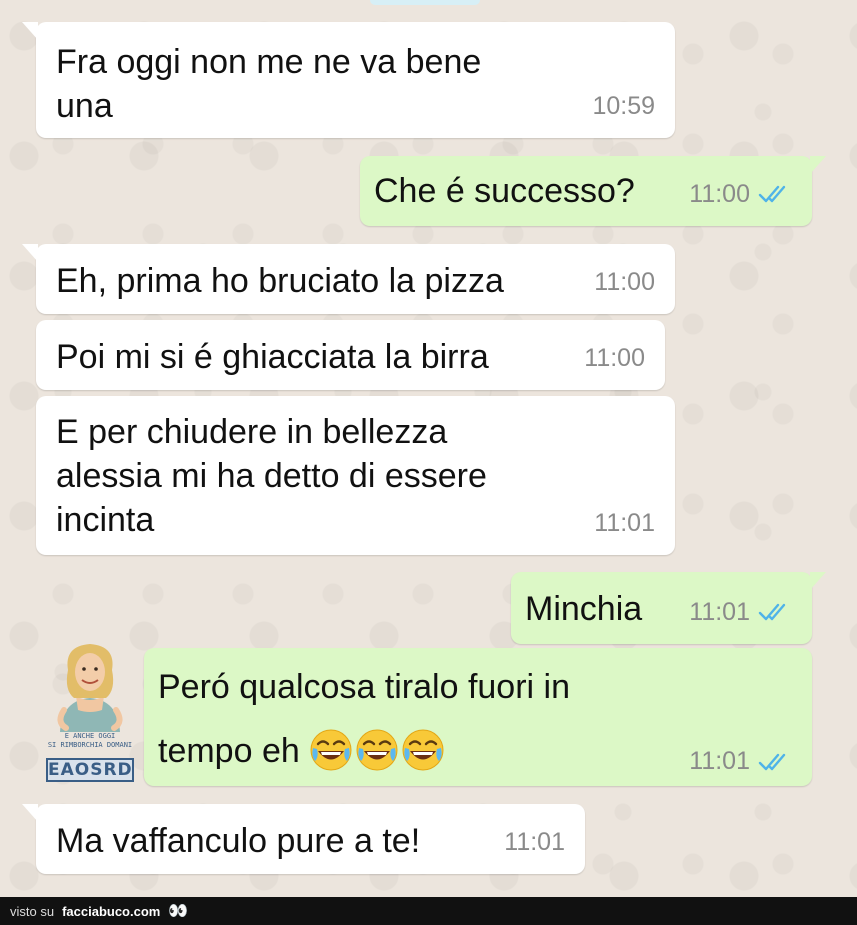 The width and height of the screenshot is (857, 925). I want to click on message-incoming: Eh, prima ho bruciato la pizza 11:00, so click(348, 279).